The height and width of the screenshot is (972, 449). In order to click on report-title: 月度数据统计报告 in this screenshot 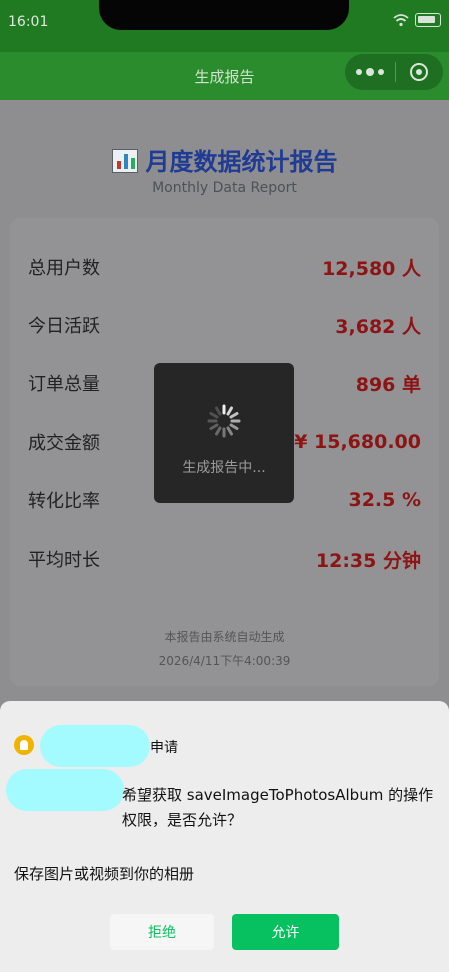, I will do `click(224, 159)`.